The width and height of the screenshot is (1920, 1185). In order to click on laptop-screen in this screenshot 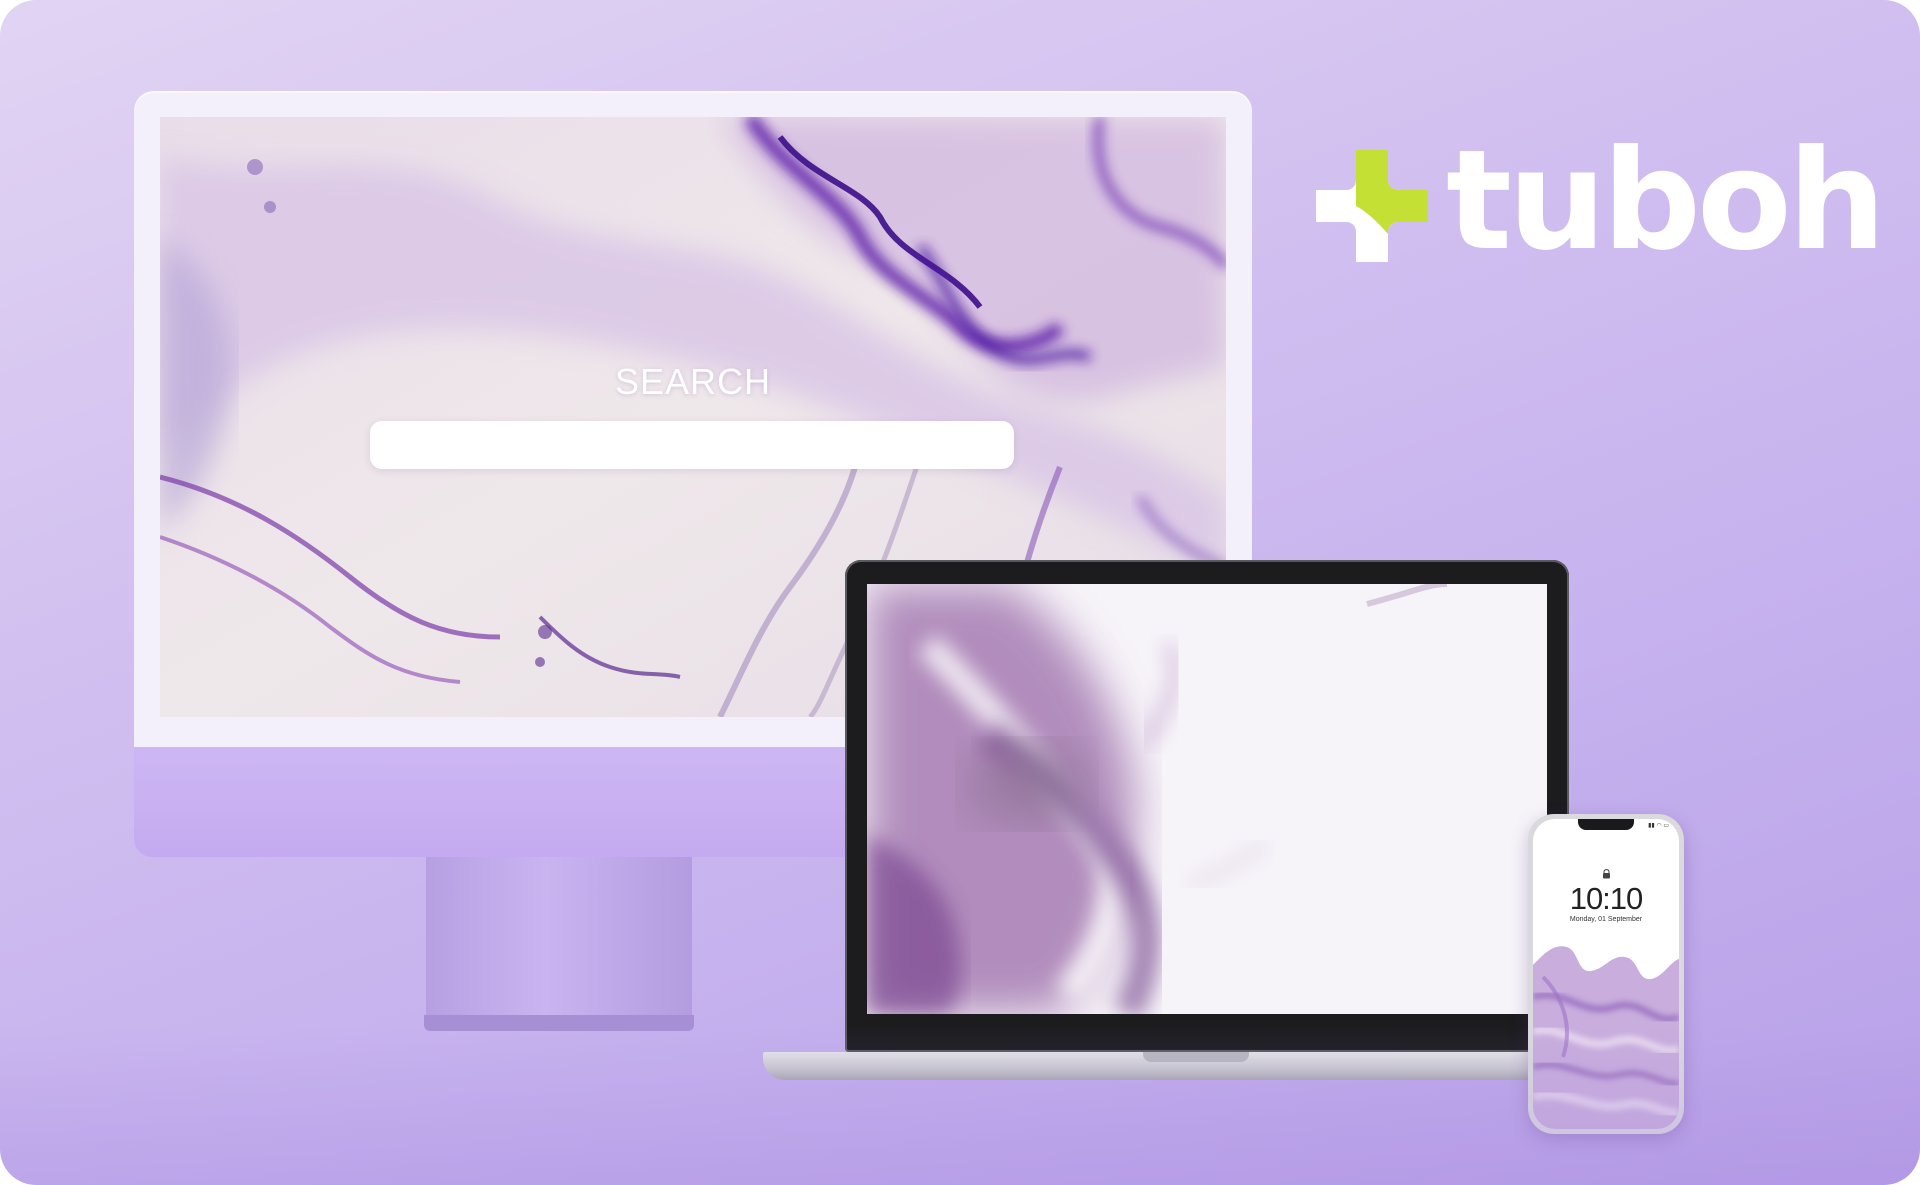, I will do `click(1207, 799)`.